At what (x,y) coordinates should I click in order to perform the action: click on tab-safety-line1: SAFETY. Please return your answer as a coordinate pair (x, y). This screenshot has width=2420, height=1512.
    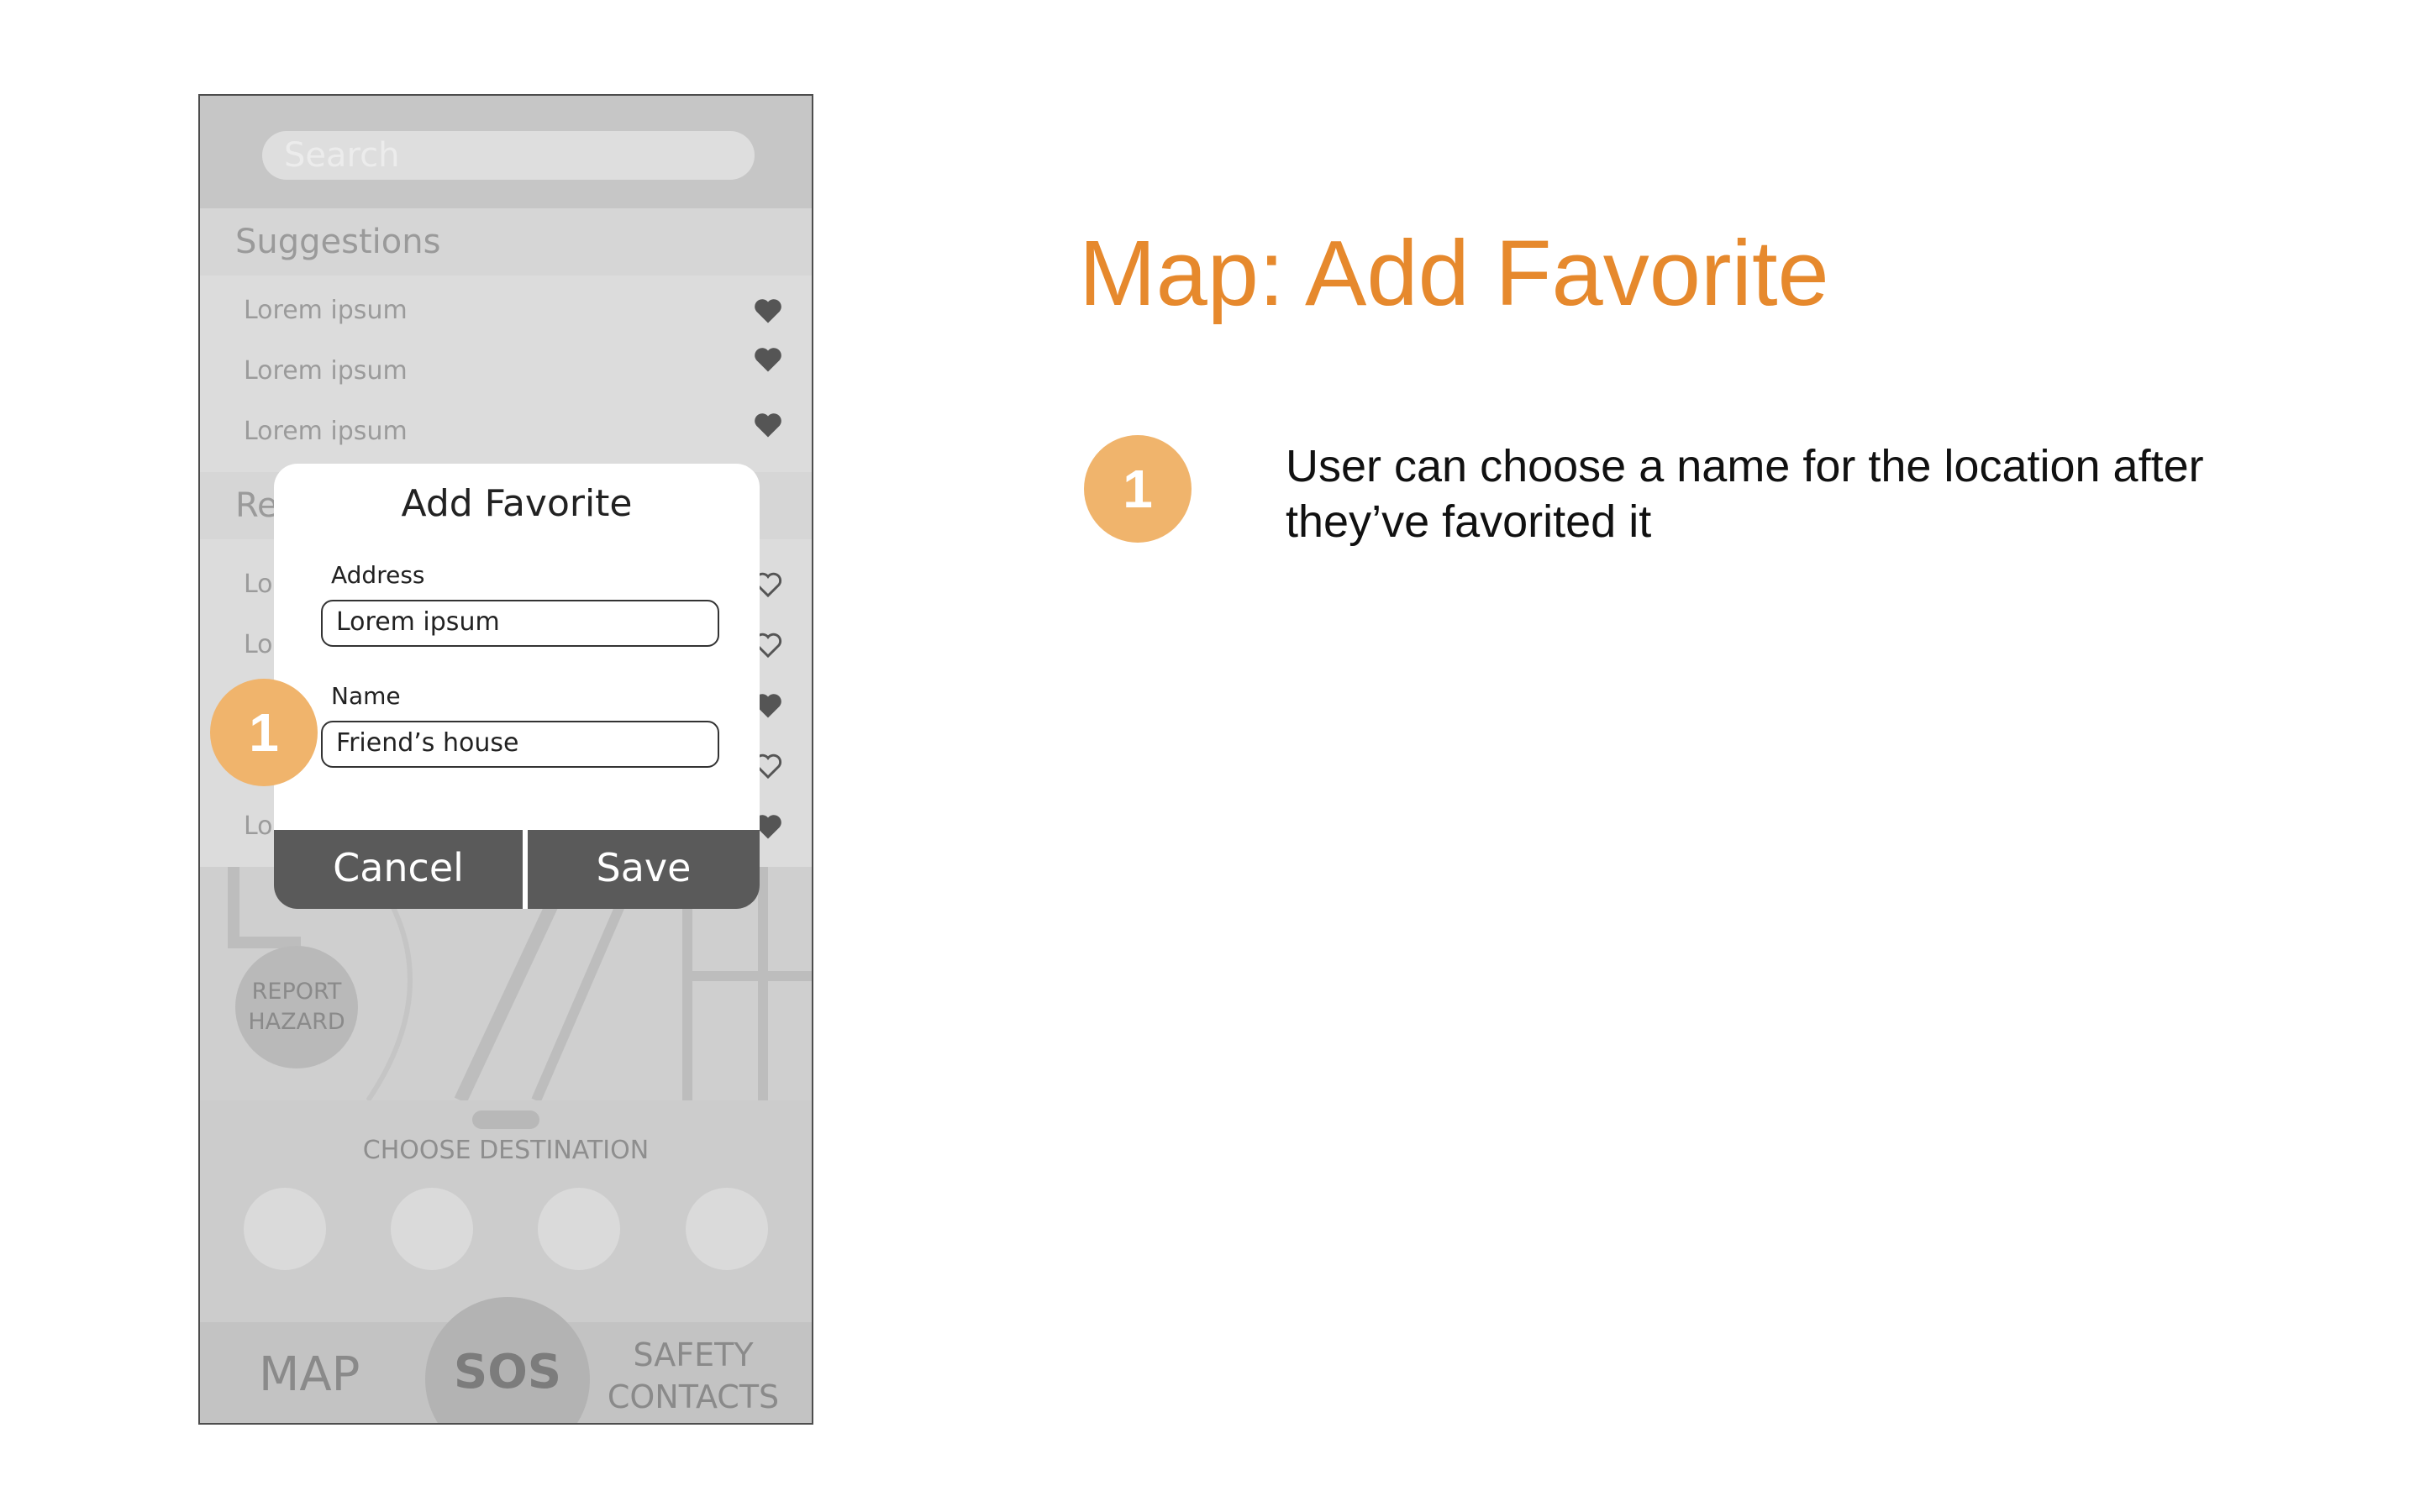
    Looking at the image, I should click on (693, 1354).